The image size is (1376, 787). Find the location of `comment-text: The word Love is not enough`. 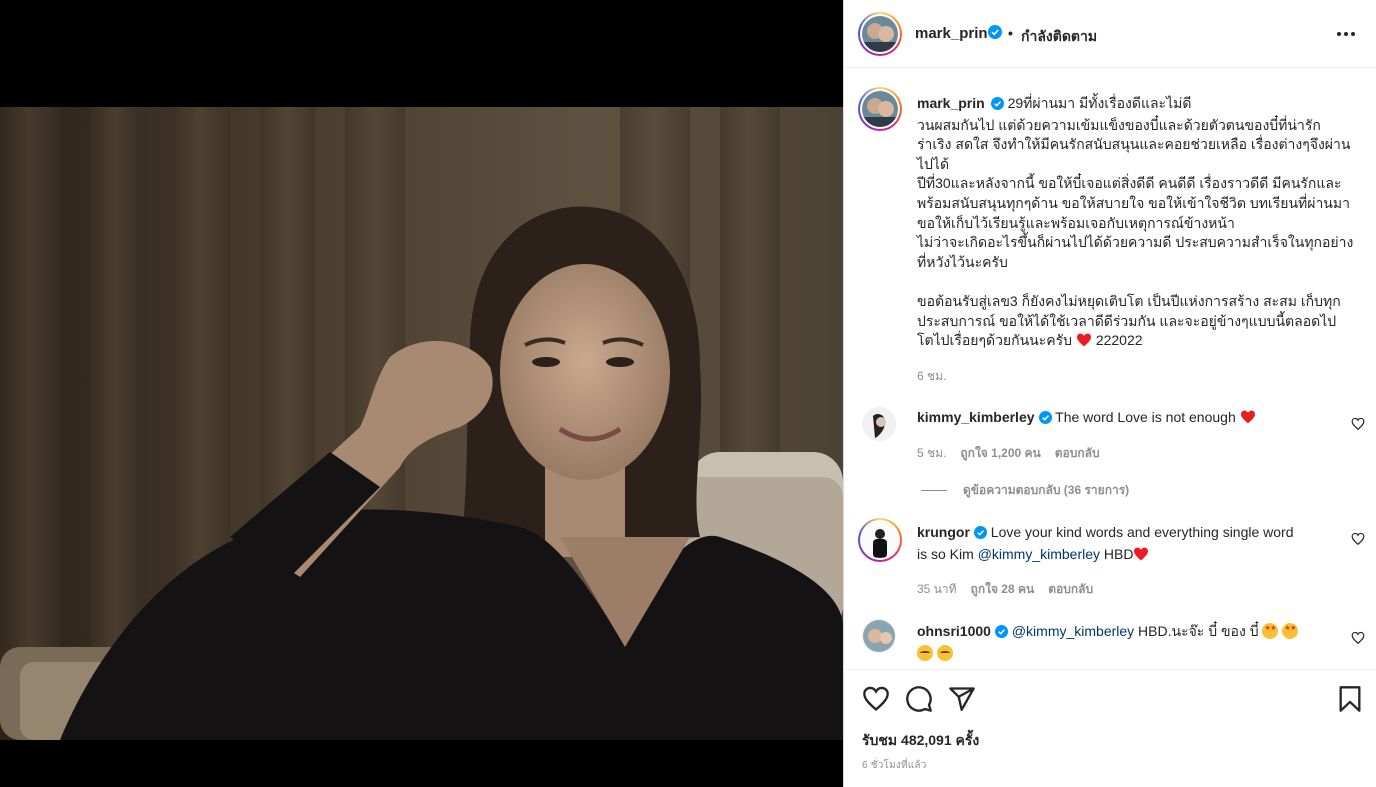

comment-text: The word Love is not enough is located at coordinates (1145, 417).